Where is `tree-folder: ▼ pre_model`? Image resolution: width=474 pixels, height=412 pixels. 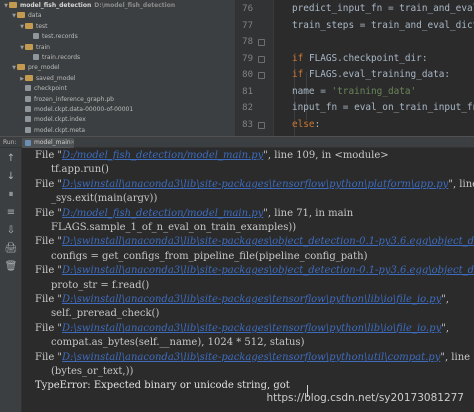
tree-folder: ▼ pre_model is located at coordinates (35, 68).